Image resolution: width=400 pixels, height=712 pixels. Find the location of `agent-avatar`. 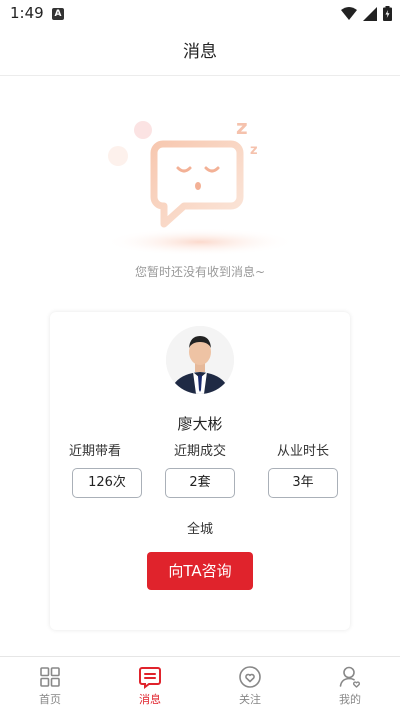

agent-avatar is located at coordinates (200, 360).